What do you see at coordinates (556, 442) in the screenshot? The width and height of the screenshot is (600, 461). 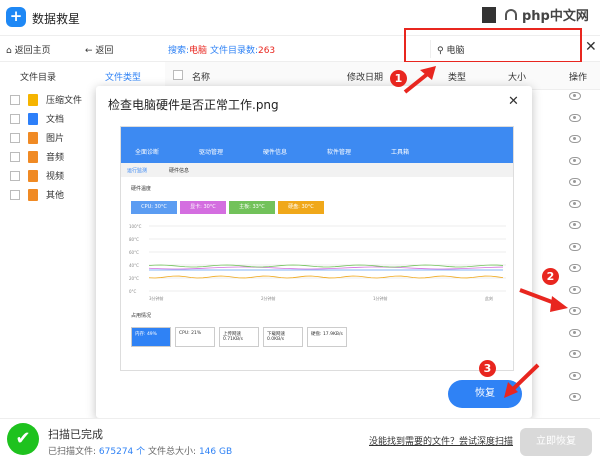 I see `restore-now-button: 立即恢复` at bounding box center [556, 442].